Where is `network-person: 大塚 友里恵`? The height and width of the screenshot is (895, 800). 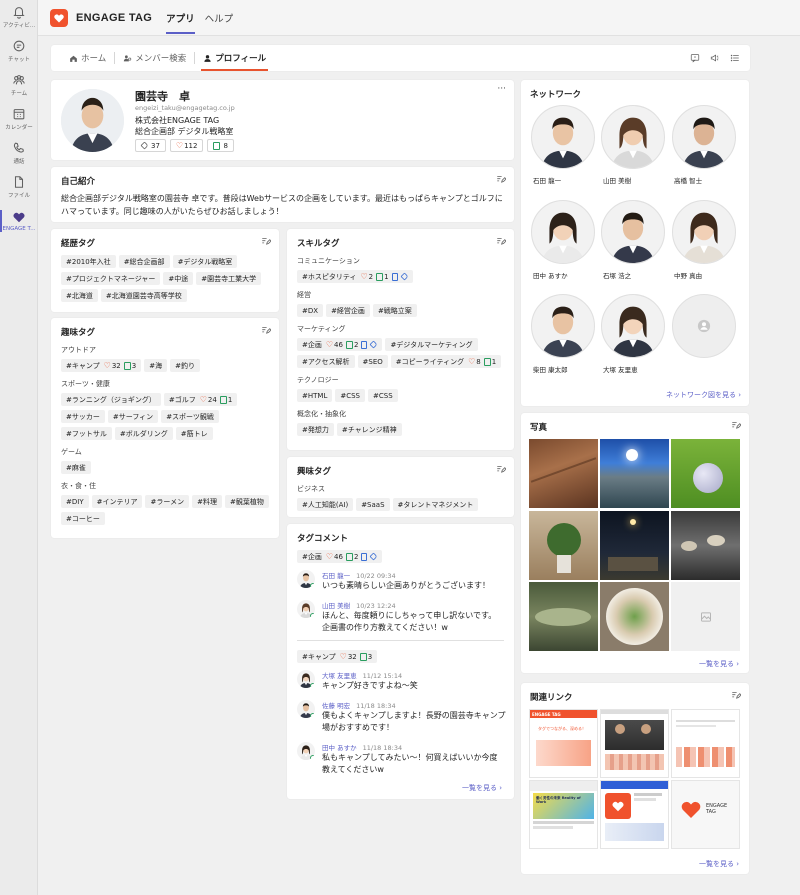 network-person: 大塚 友里恵 is located at coordinates (634, 334).